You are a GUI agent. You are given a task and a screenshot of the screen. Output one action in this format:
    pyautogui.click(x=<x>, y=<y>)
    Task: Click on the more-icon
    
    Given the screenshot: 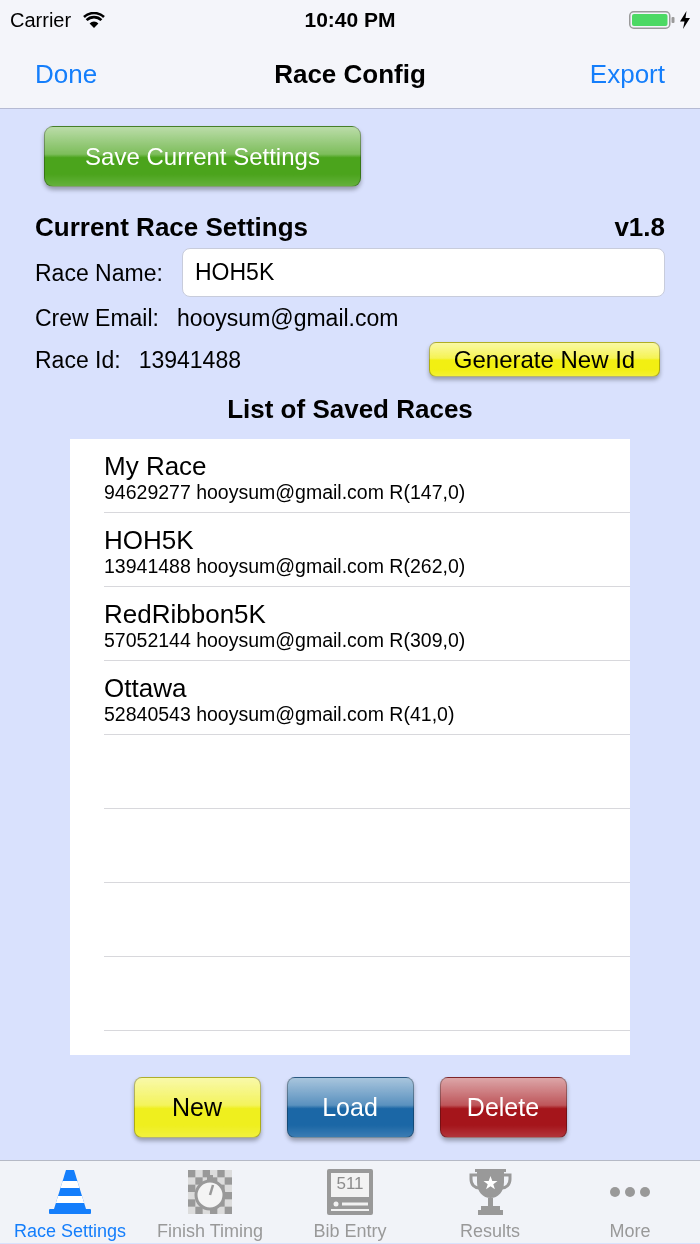 What is the action you would take?
    pyautogui.click(x=630, y=1192)
    